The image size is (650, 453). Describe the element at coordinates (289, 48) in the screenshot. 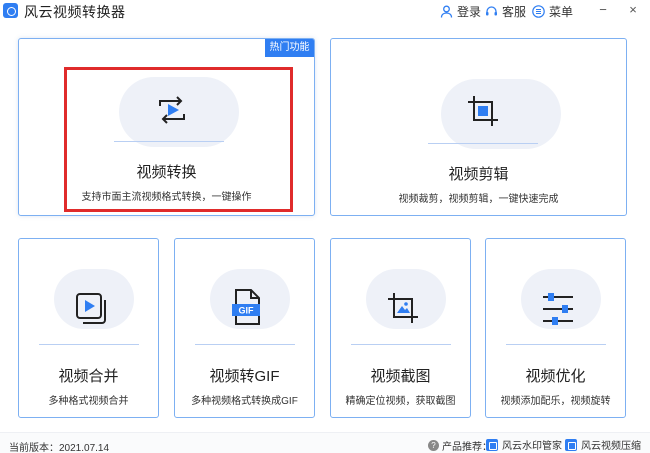

I see `hot-feature-badge: 热门功能` at that location.